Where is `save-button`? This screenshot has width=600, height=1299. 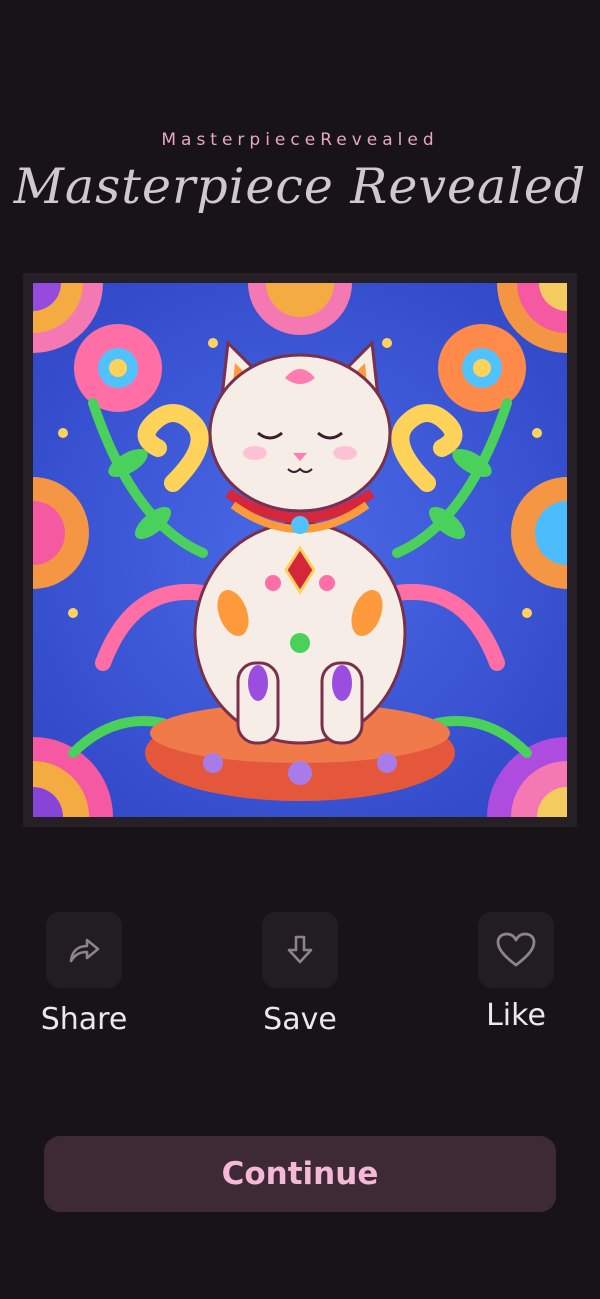 save-button is located at coordinates (300, 950).